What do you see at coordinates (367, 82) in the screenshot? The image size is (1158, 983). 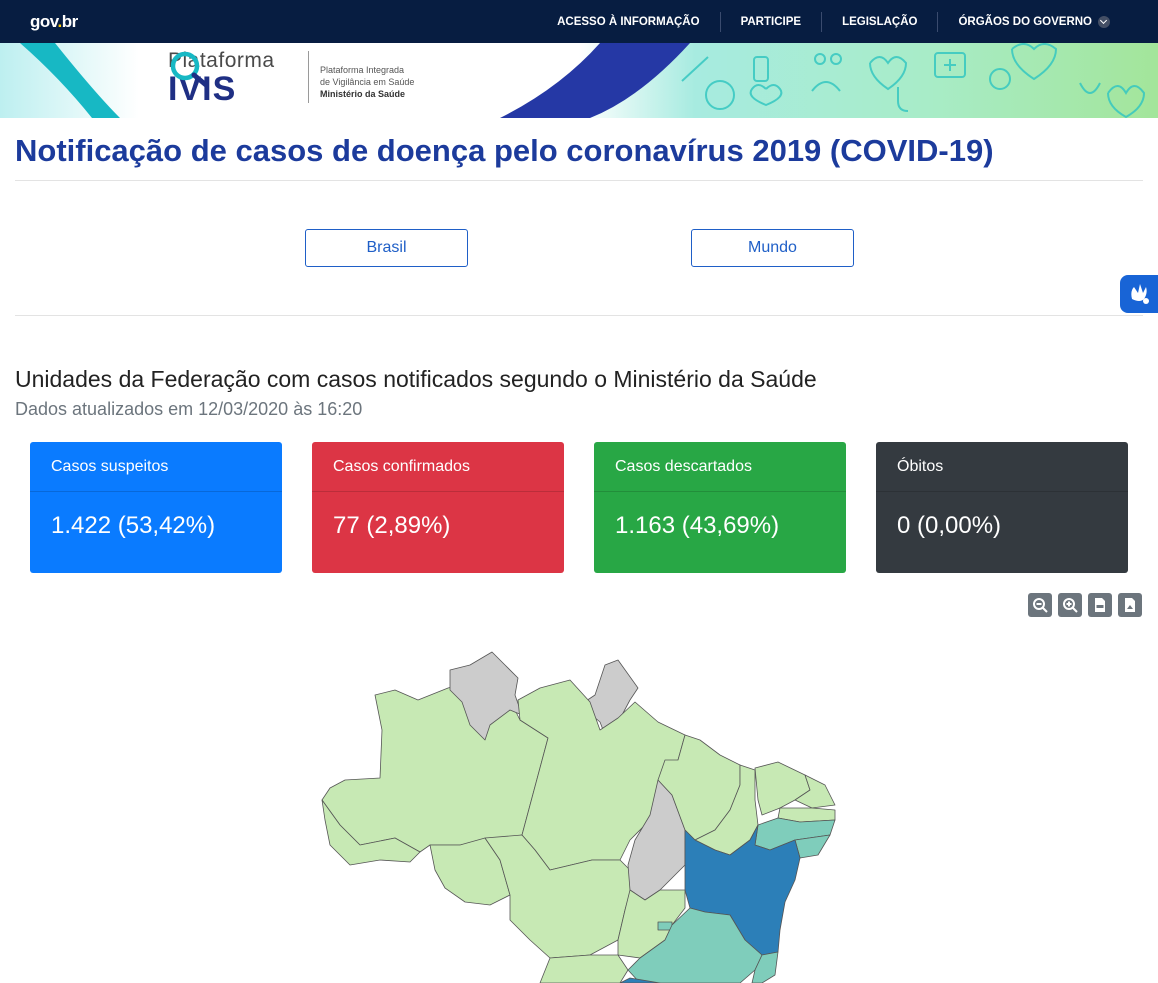 I see `brand-sub-line2: de Vigilância em Saúde` at bounding box center [367, 82].